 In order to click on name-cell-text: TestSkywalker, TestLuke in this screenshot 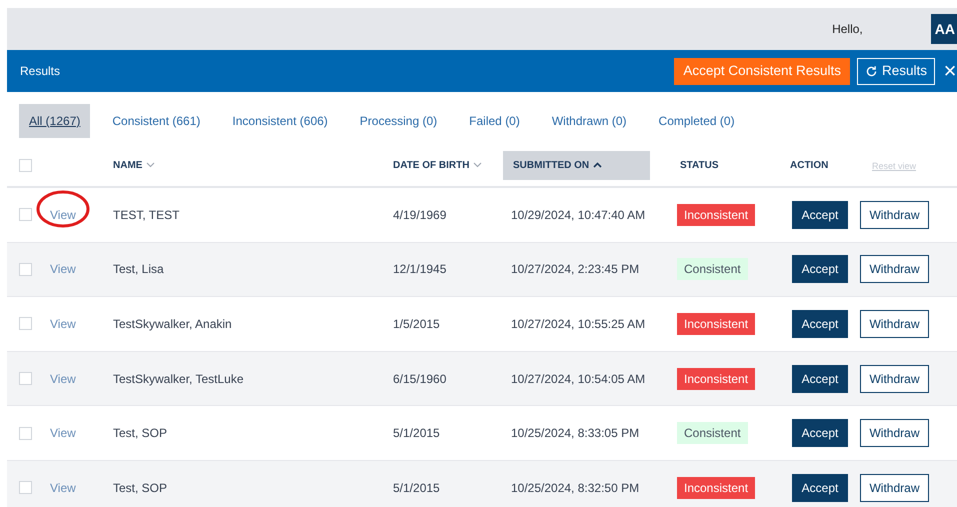, I will do `click(178, 379)`.